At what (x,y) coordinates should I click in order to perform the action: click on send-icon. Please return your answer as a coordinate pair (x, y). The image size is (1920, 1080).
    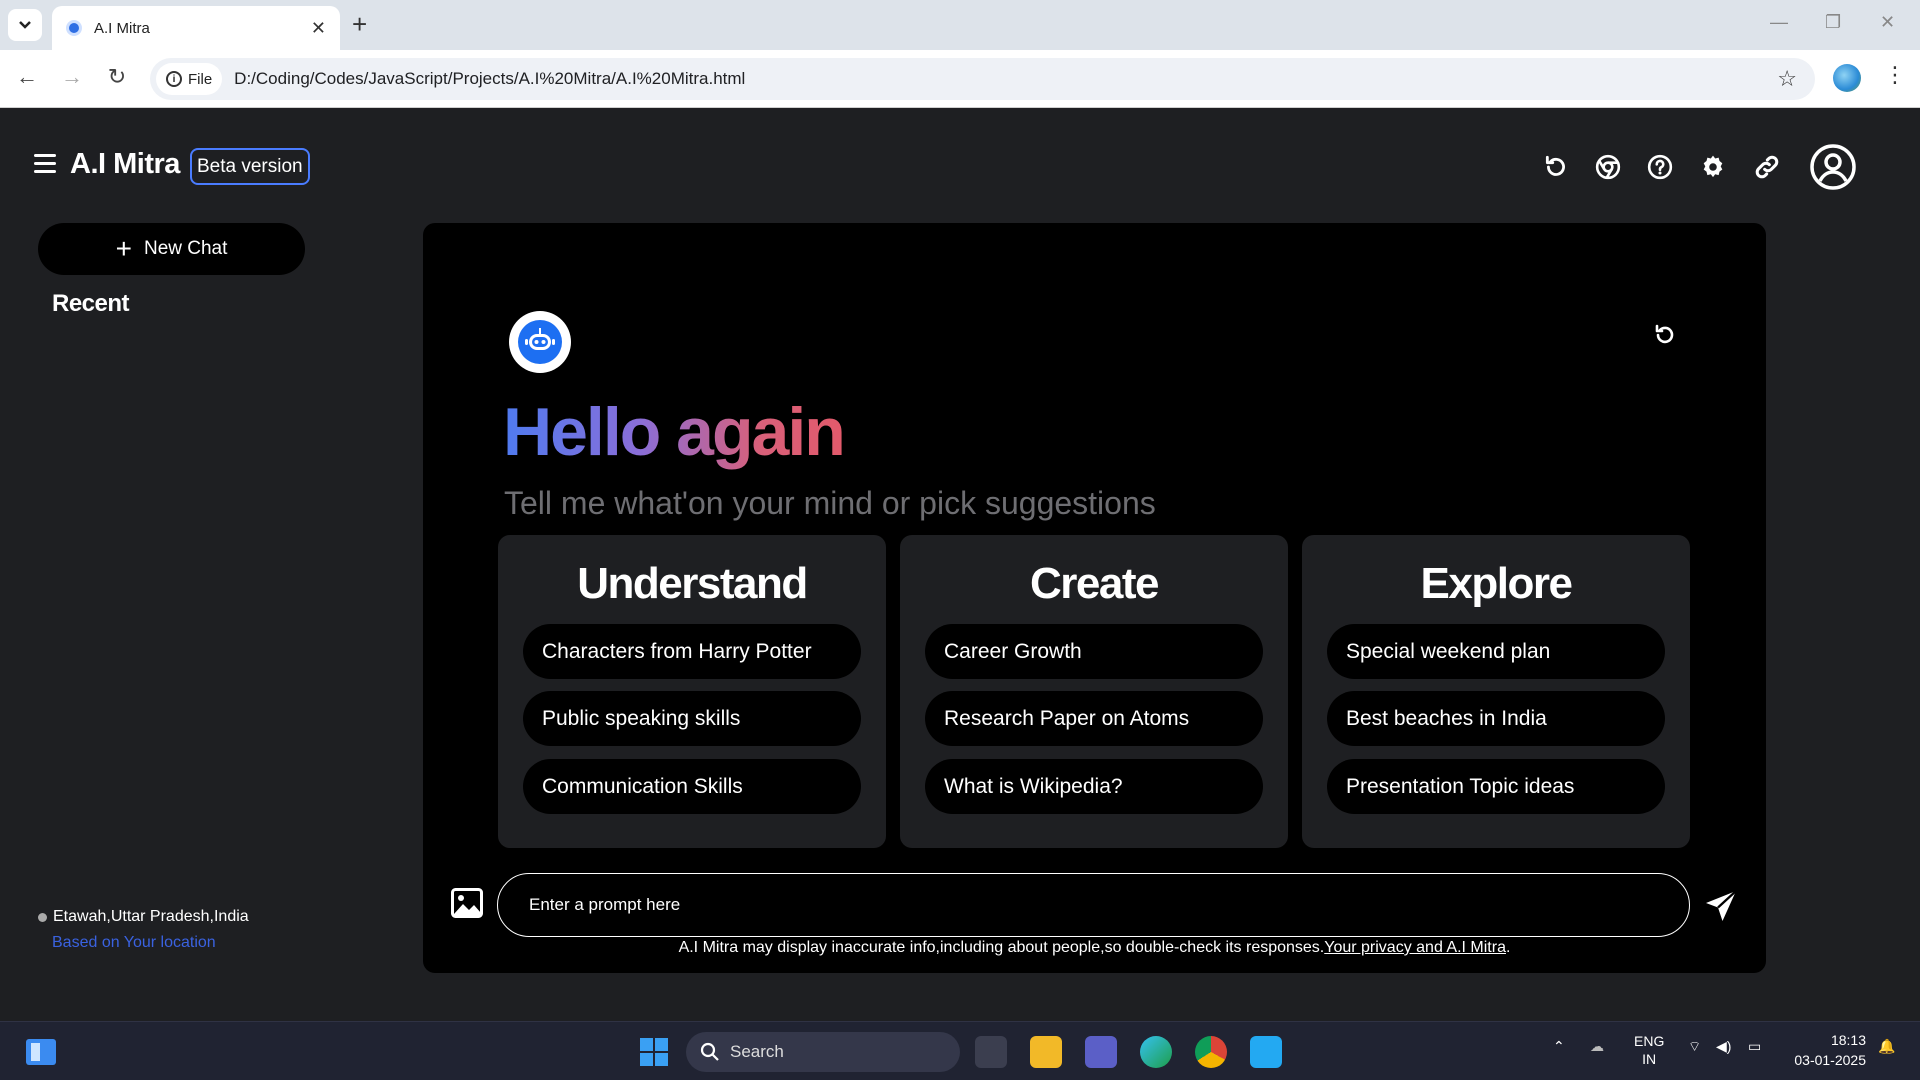
    Looking at the image, I should click on (1721, 906).